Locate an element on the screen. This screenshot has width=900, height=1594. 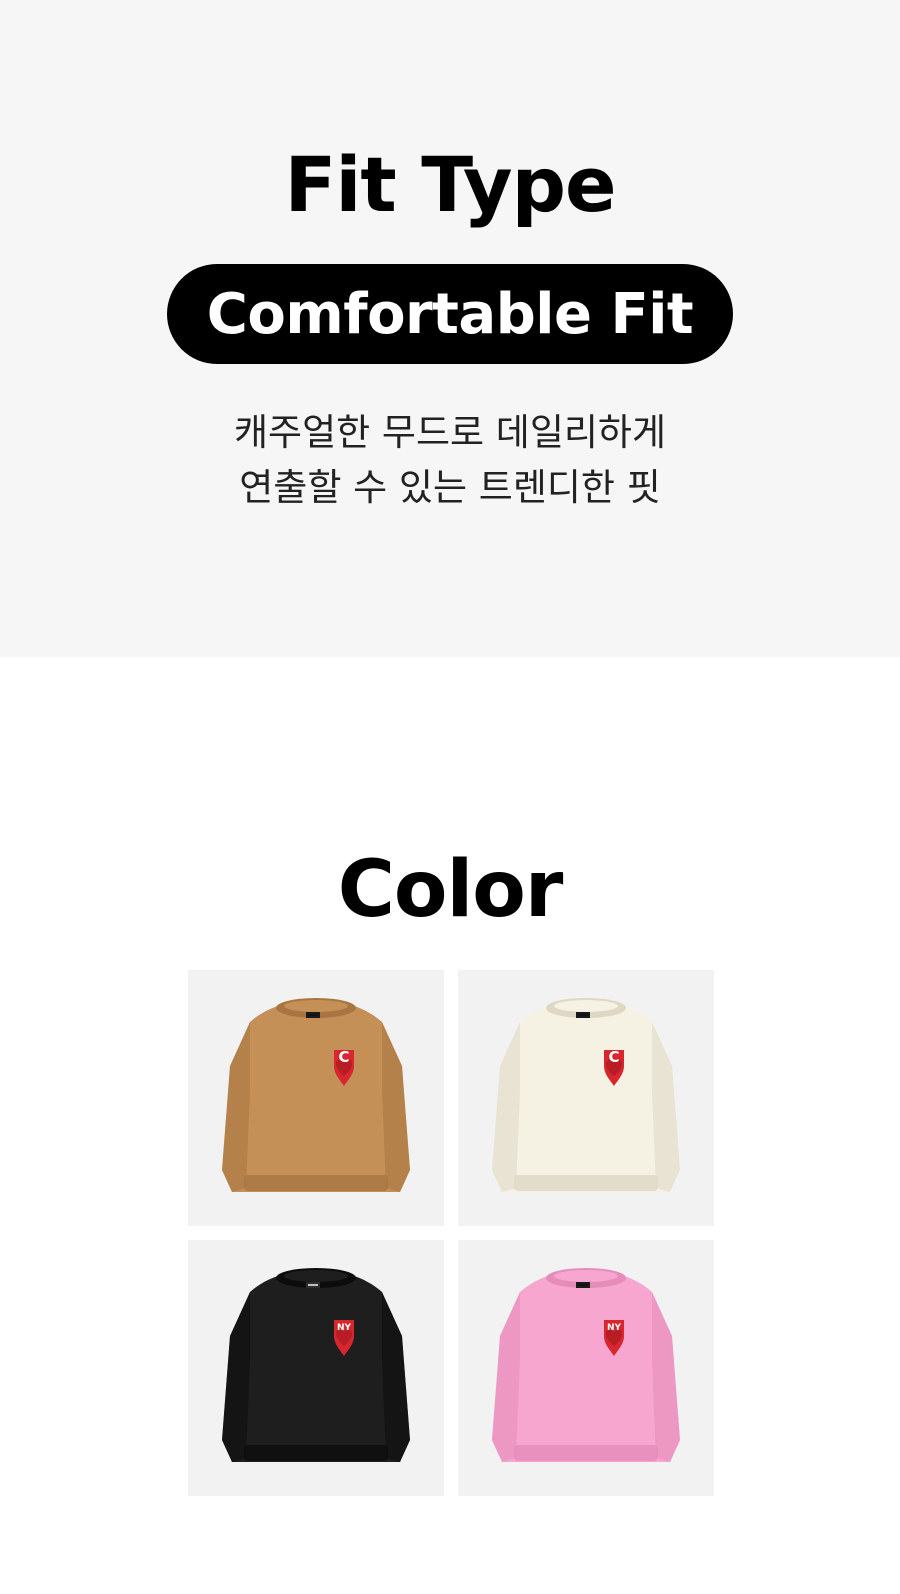
color-swatch-camel: C is located at coordinates (316, 1098).